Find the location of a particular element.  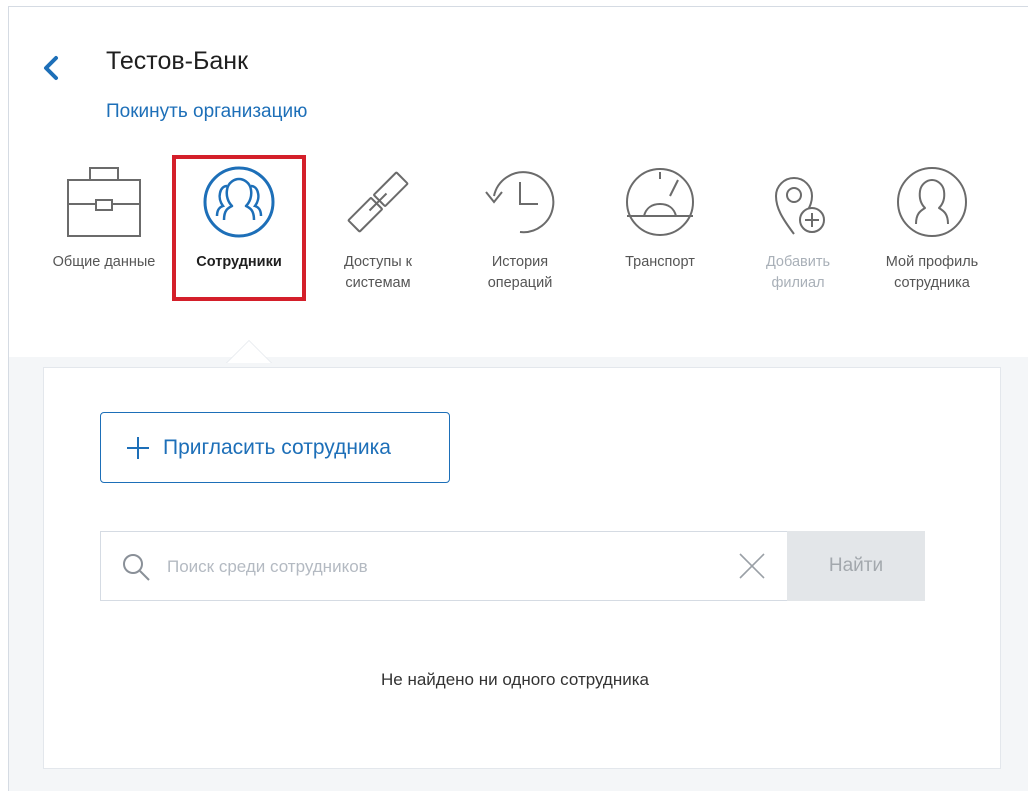

close-icon is located at coordinates (752, 566).